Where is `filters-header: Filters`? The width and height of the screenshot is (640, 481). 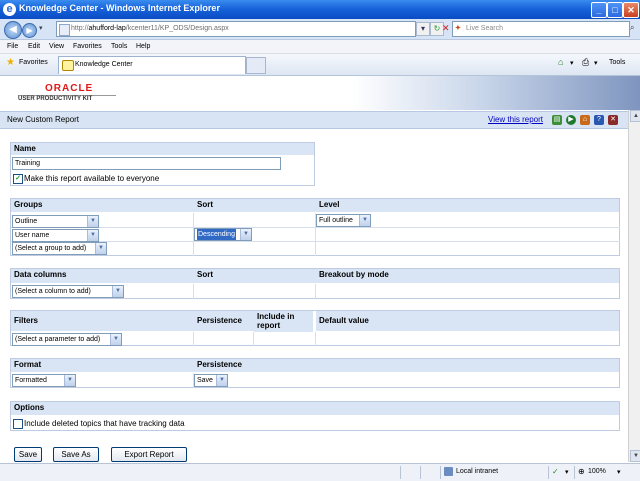
filters-header: Filters is located at coordinates (102, 321).